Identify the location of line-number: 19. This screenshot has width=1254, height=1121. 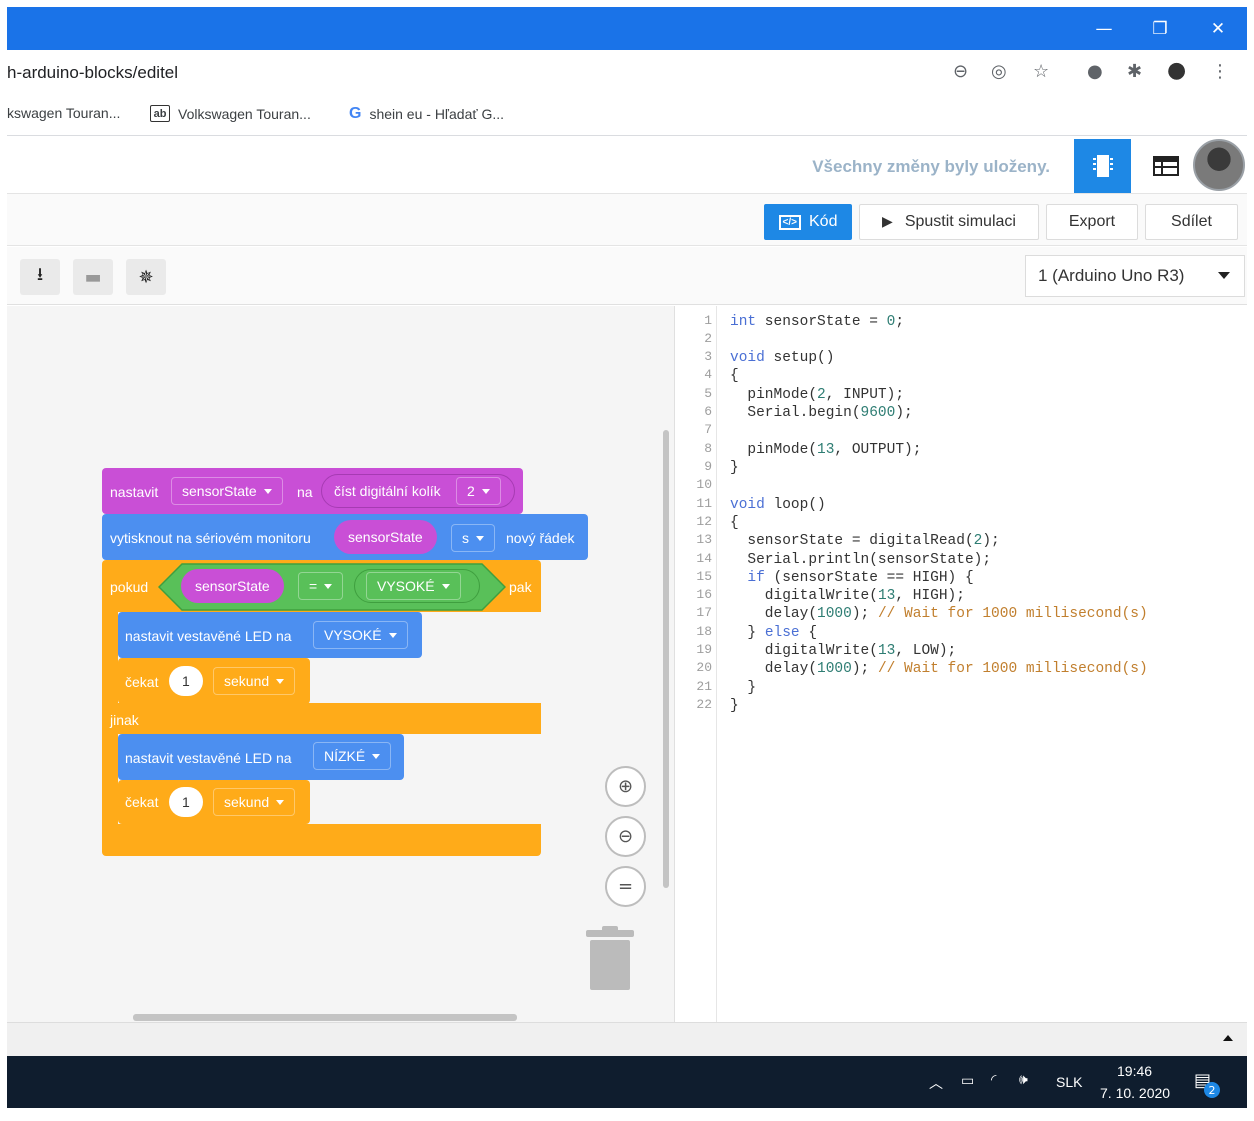
(704, 649).